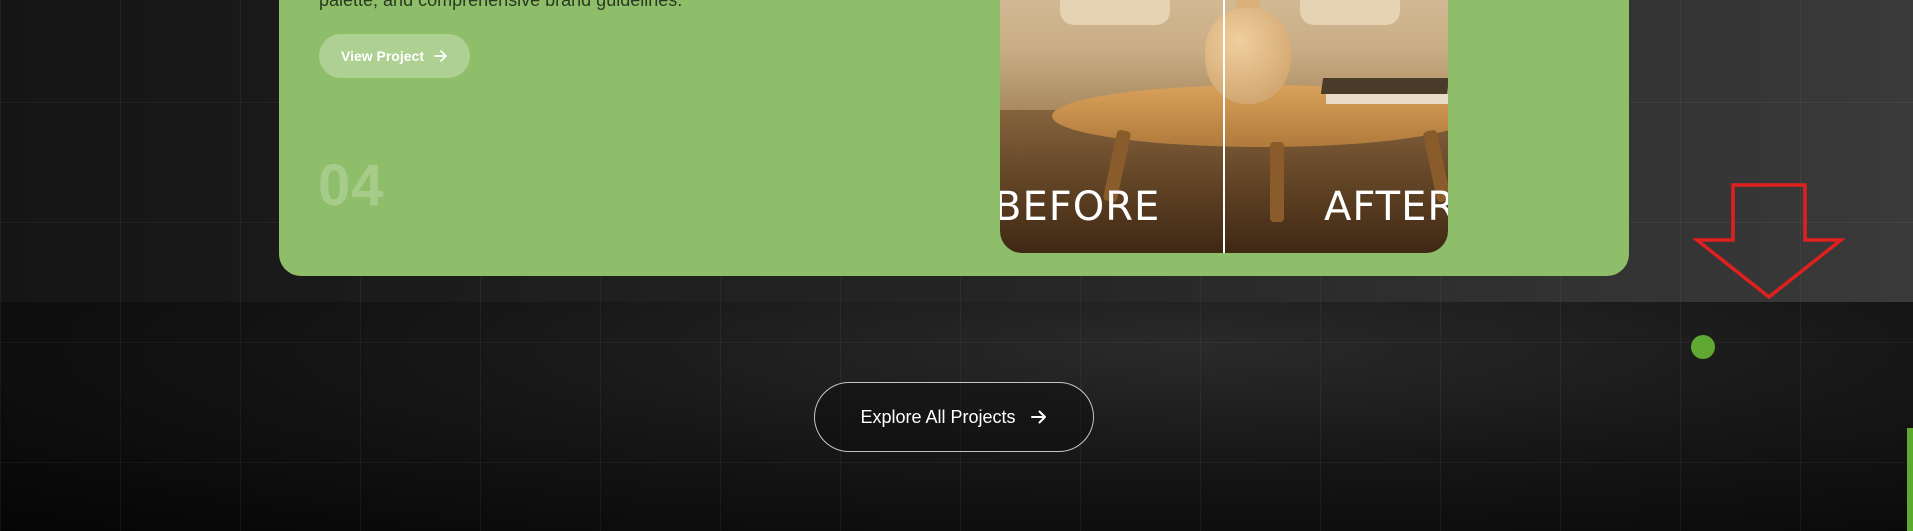 Image resolution: width=1913 pixels, height=531 pixels. I want to click on before-label: BEFORE, so click(1080, 207).